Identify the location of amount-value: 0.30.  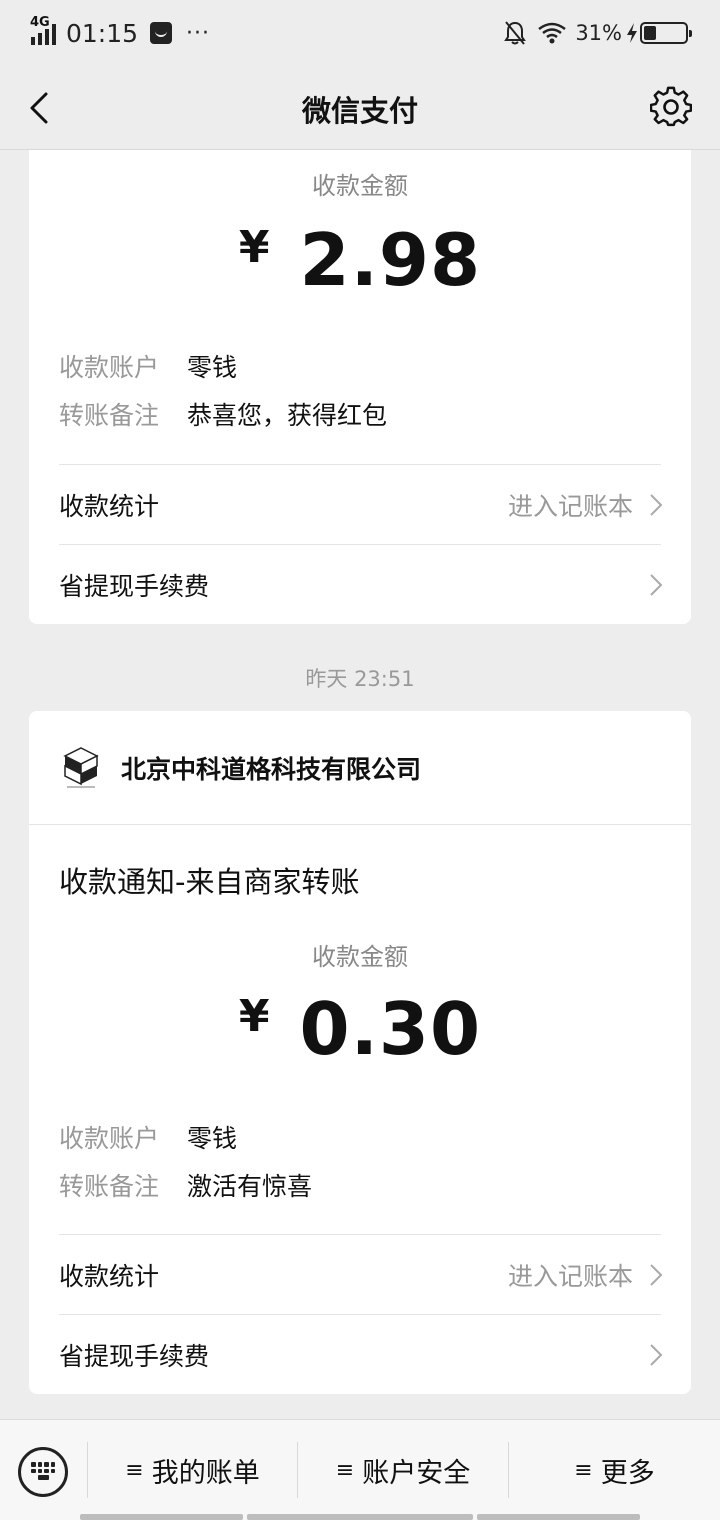
(390, 1029).